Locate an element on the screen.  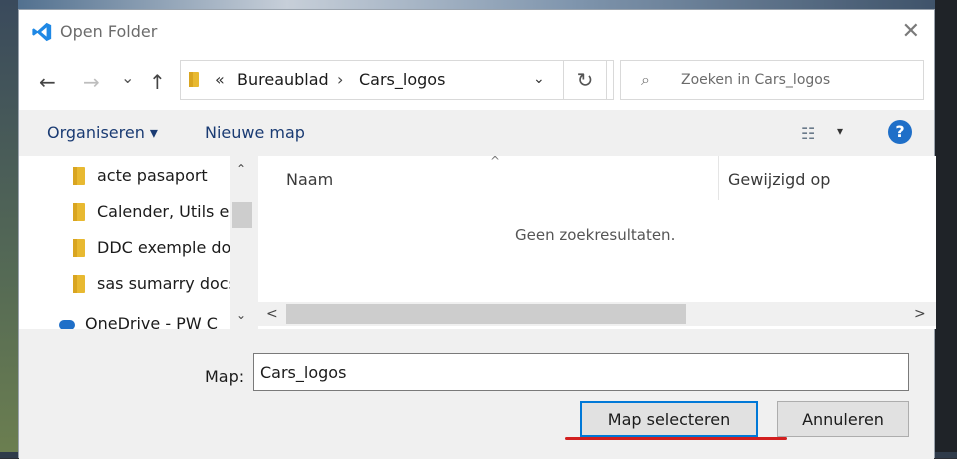
sort-ascending-icon: ^ is located at coordinates (495, 161).